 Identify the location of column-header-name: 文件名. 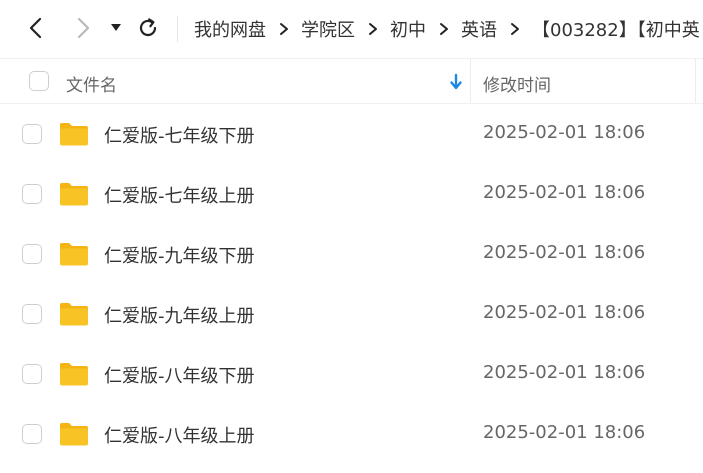
(91, 83).